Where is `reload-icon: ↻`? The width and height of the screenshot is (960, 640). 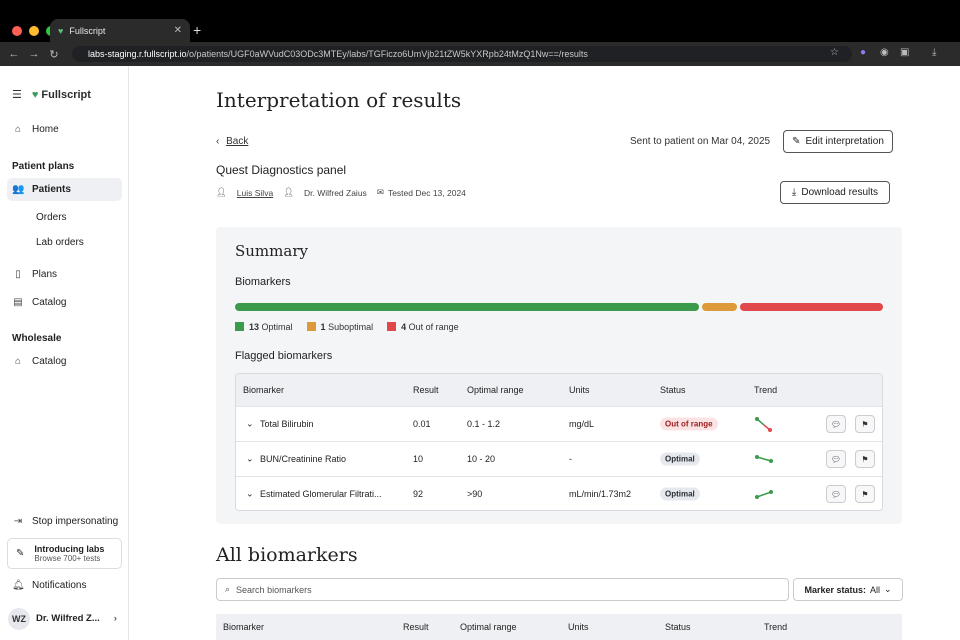
reload-icon: ↻ is located at coordinates (54, 54).